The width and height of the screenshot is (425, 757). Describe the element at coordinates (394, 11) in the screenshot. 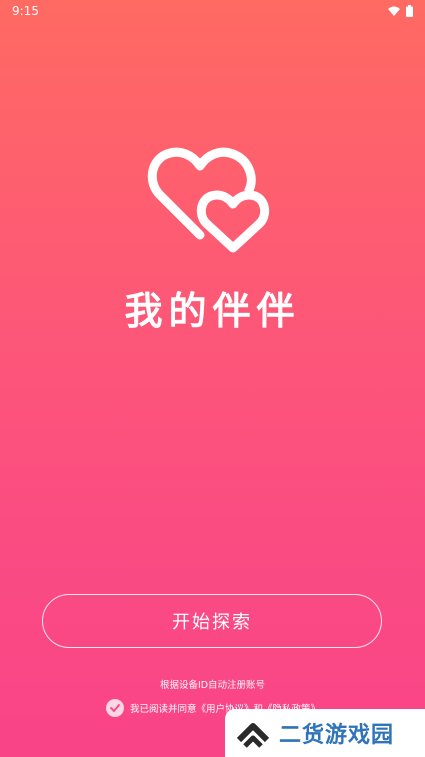

I see `wifi-icon` at that location.